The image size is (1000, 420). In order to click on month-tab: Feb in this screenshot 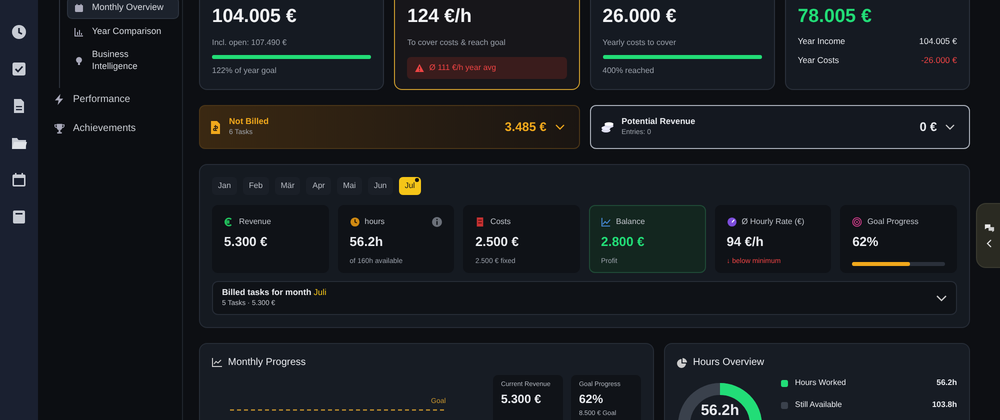, I will do `click(255, 186)`.